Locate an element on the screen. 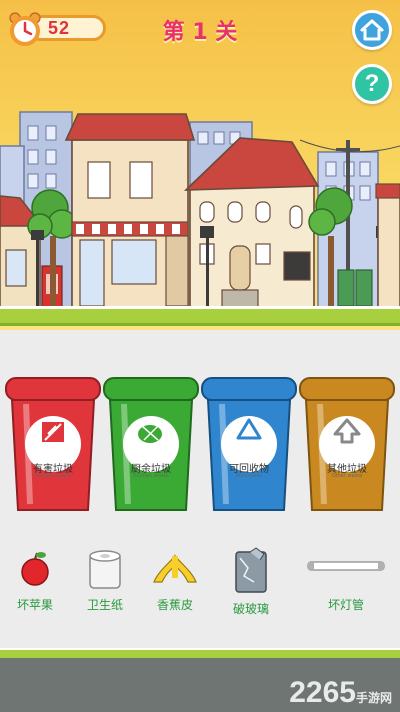  bin-recyclable: 可回收物 Recyclable is located at coordinates (249, 444).